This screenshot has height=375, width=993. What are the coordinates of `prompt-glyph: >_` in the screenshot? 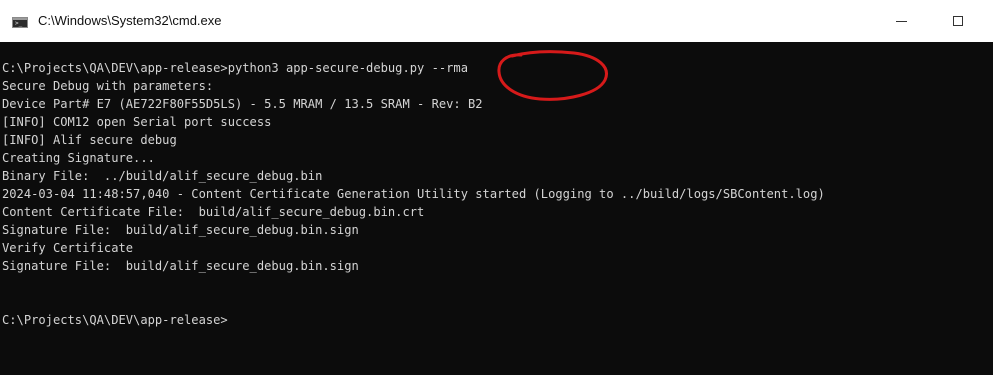 It's located at (19, 23).